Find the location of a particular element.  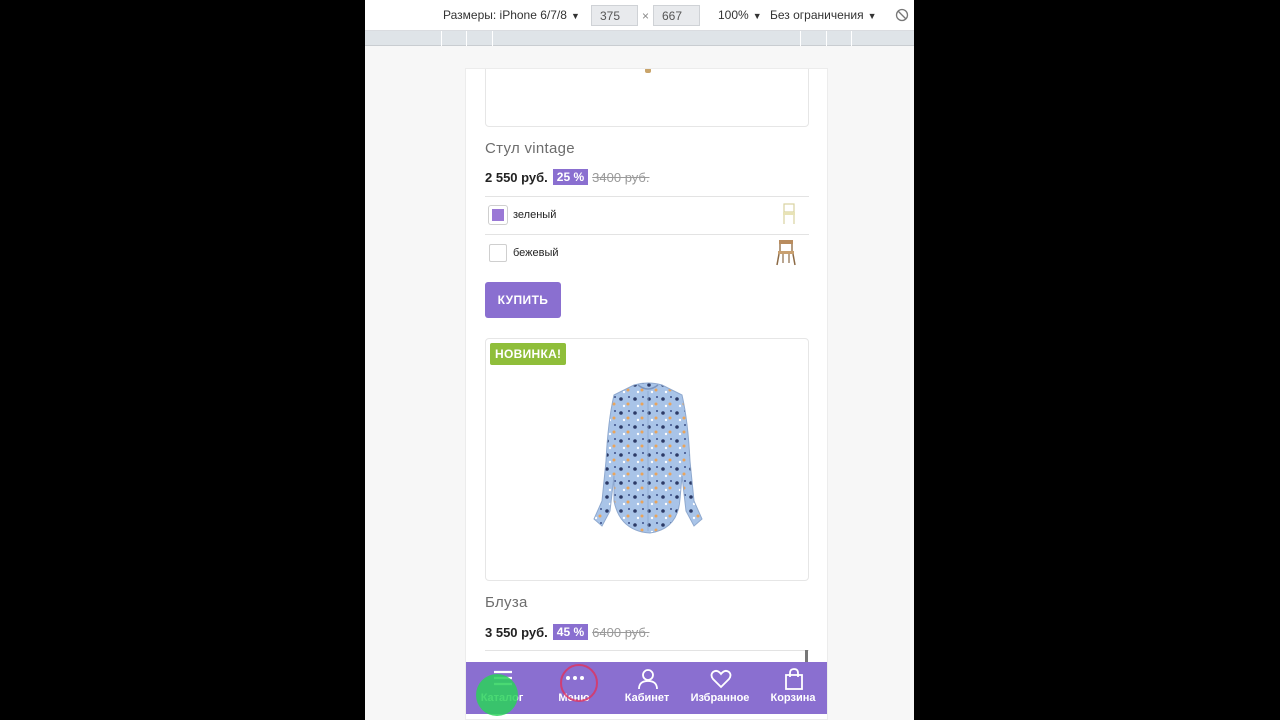

zoom-select: 100% ▼ is located at coordinates (740, 15).